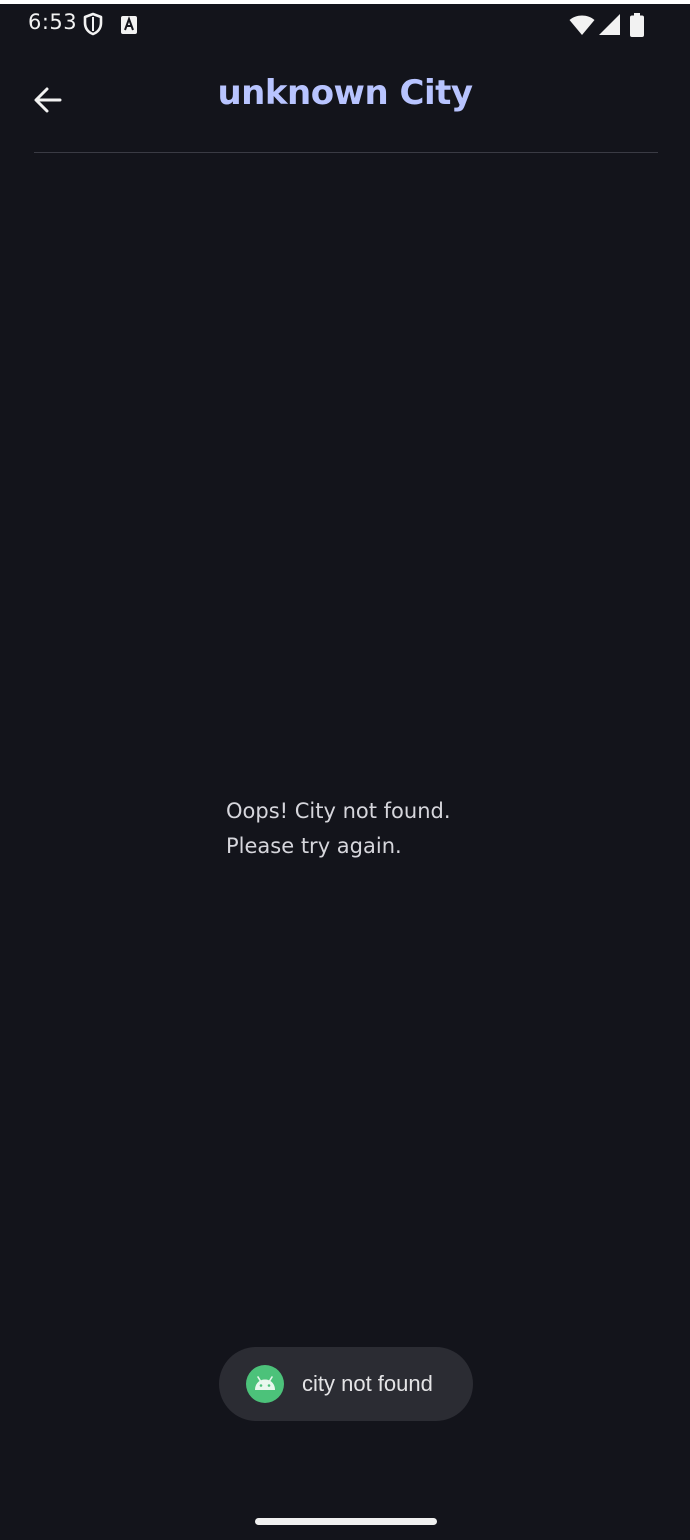 This screenshot has height=1540, width=690. What do you see at coordinates (345, 93) in the screenshot?
I see `page-title: unknown City` at bounding box center [345, 93].